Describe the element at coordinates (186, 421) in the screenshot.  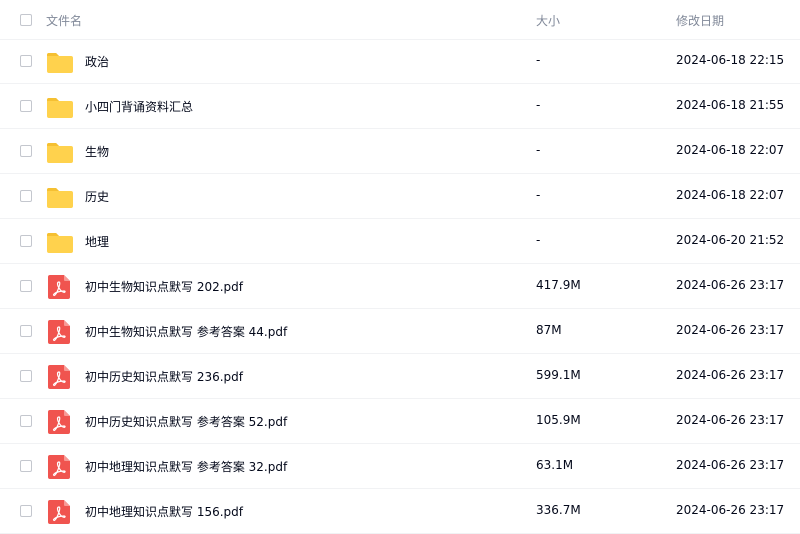
I see `file-name: 初中历史知识点默写 参考答案 52.pdf` at that location.